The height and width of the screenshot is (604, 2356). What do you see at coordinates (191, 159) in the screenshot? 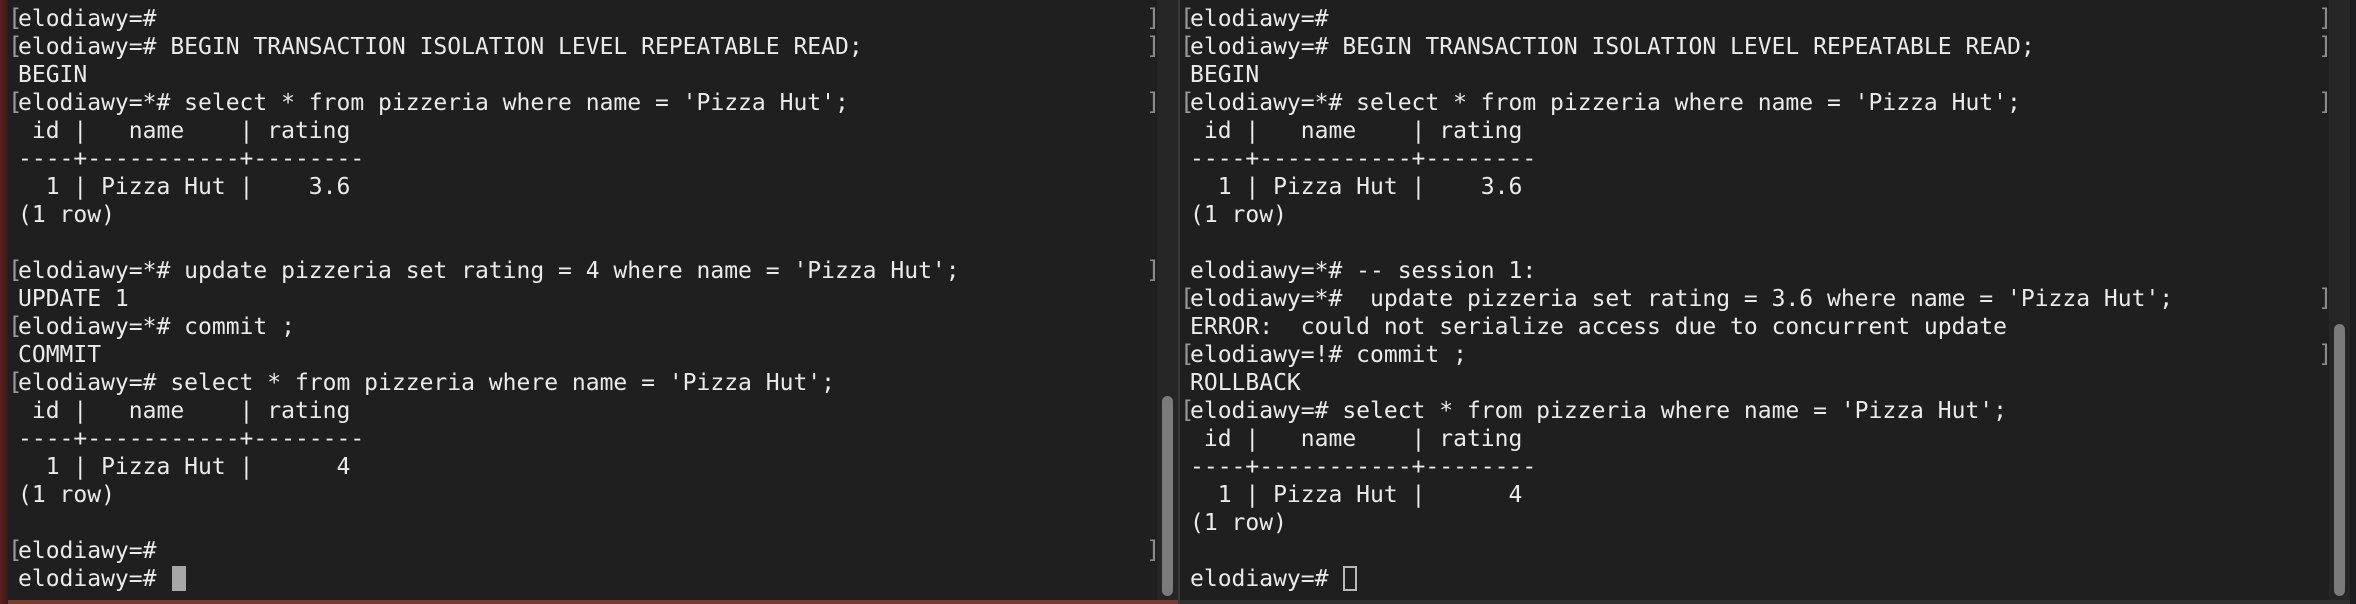
I see `left-line-6: ----+-----------+--------` at bounding box center [191, 159].